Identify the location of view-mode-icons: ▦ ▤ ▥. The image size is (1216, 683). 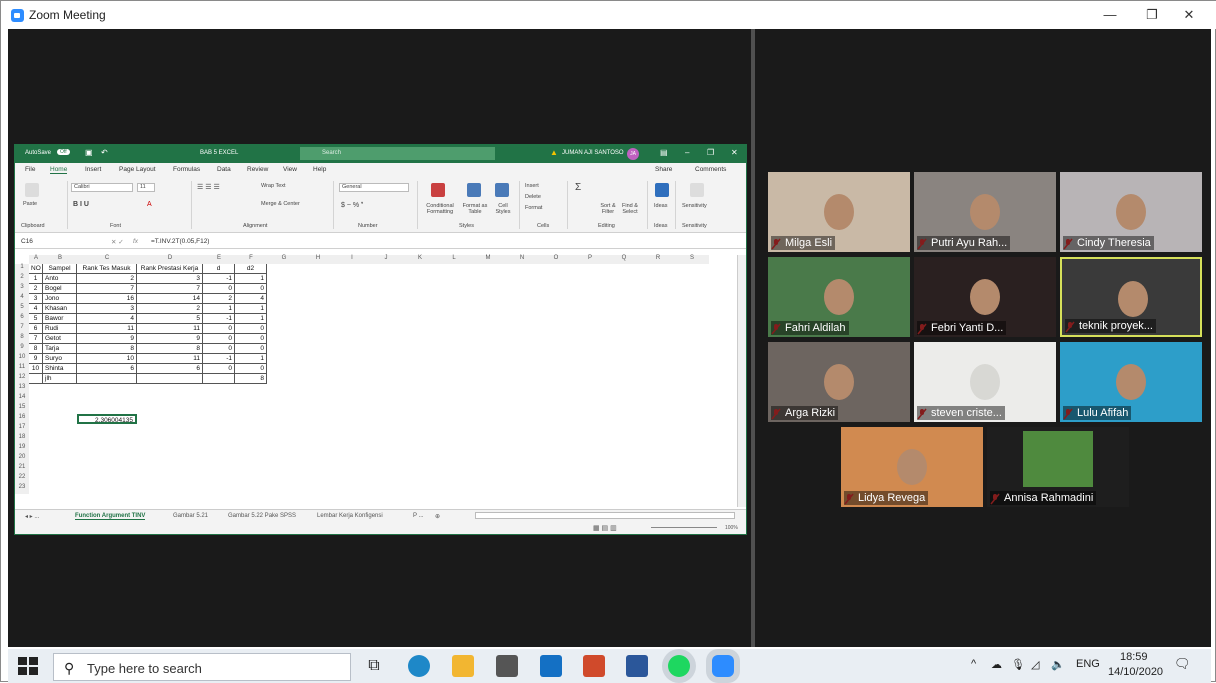
(605, 528).